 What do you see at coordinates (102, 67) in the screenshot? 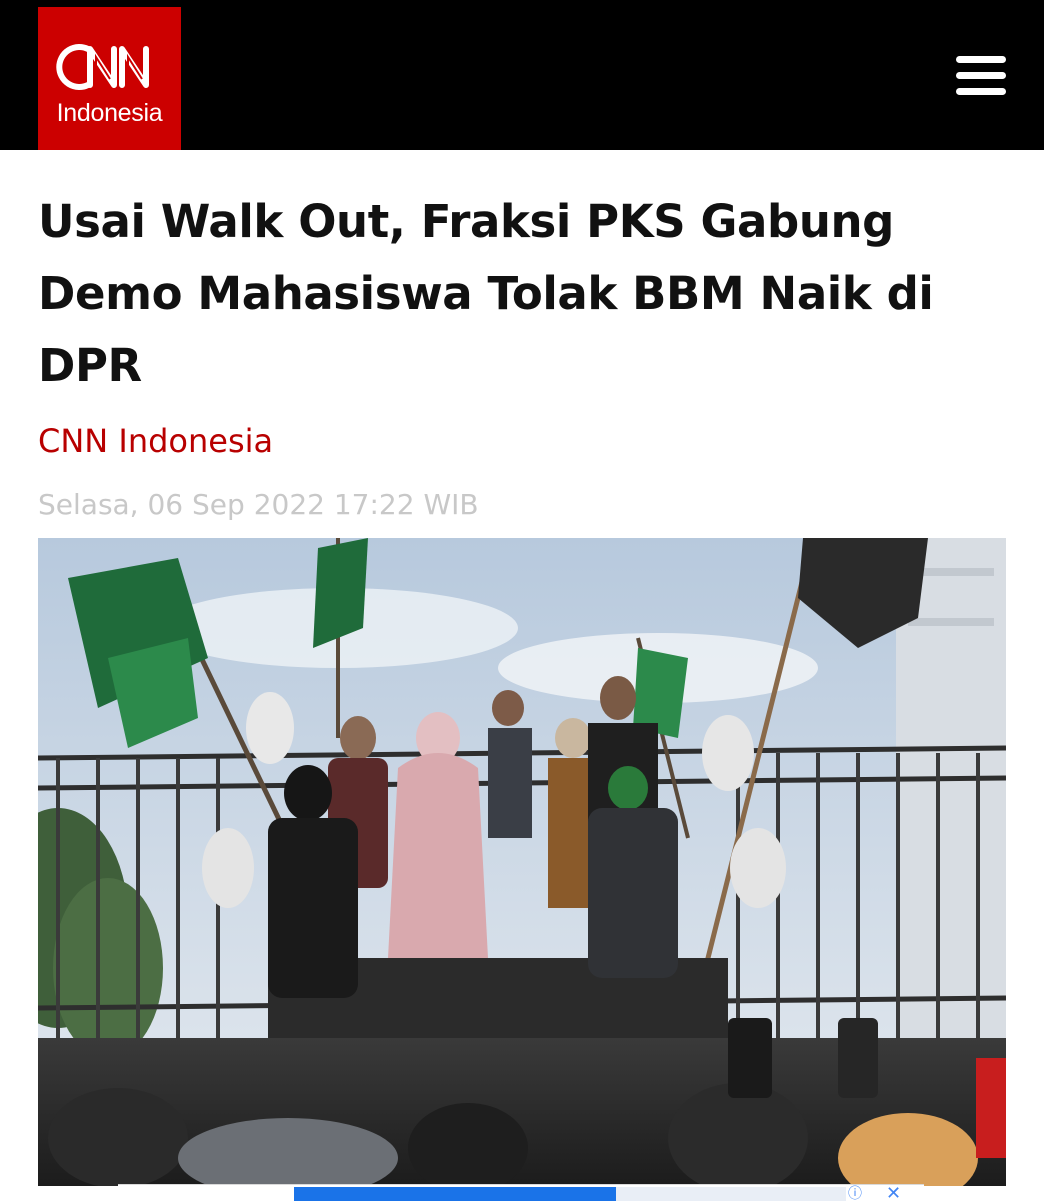
I see `cnn-logo-mark` at bounding box center [102, 67].